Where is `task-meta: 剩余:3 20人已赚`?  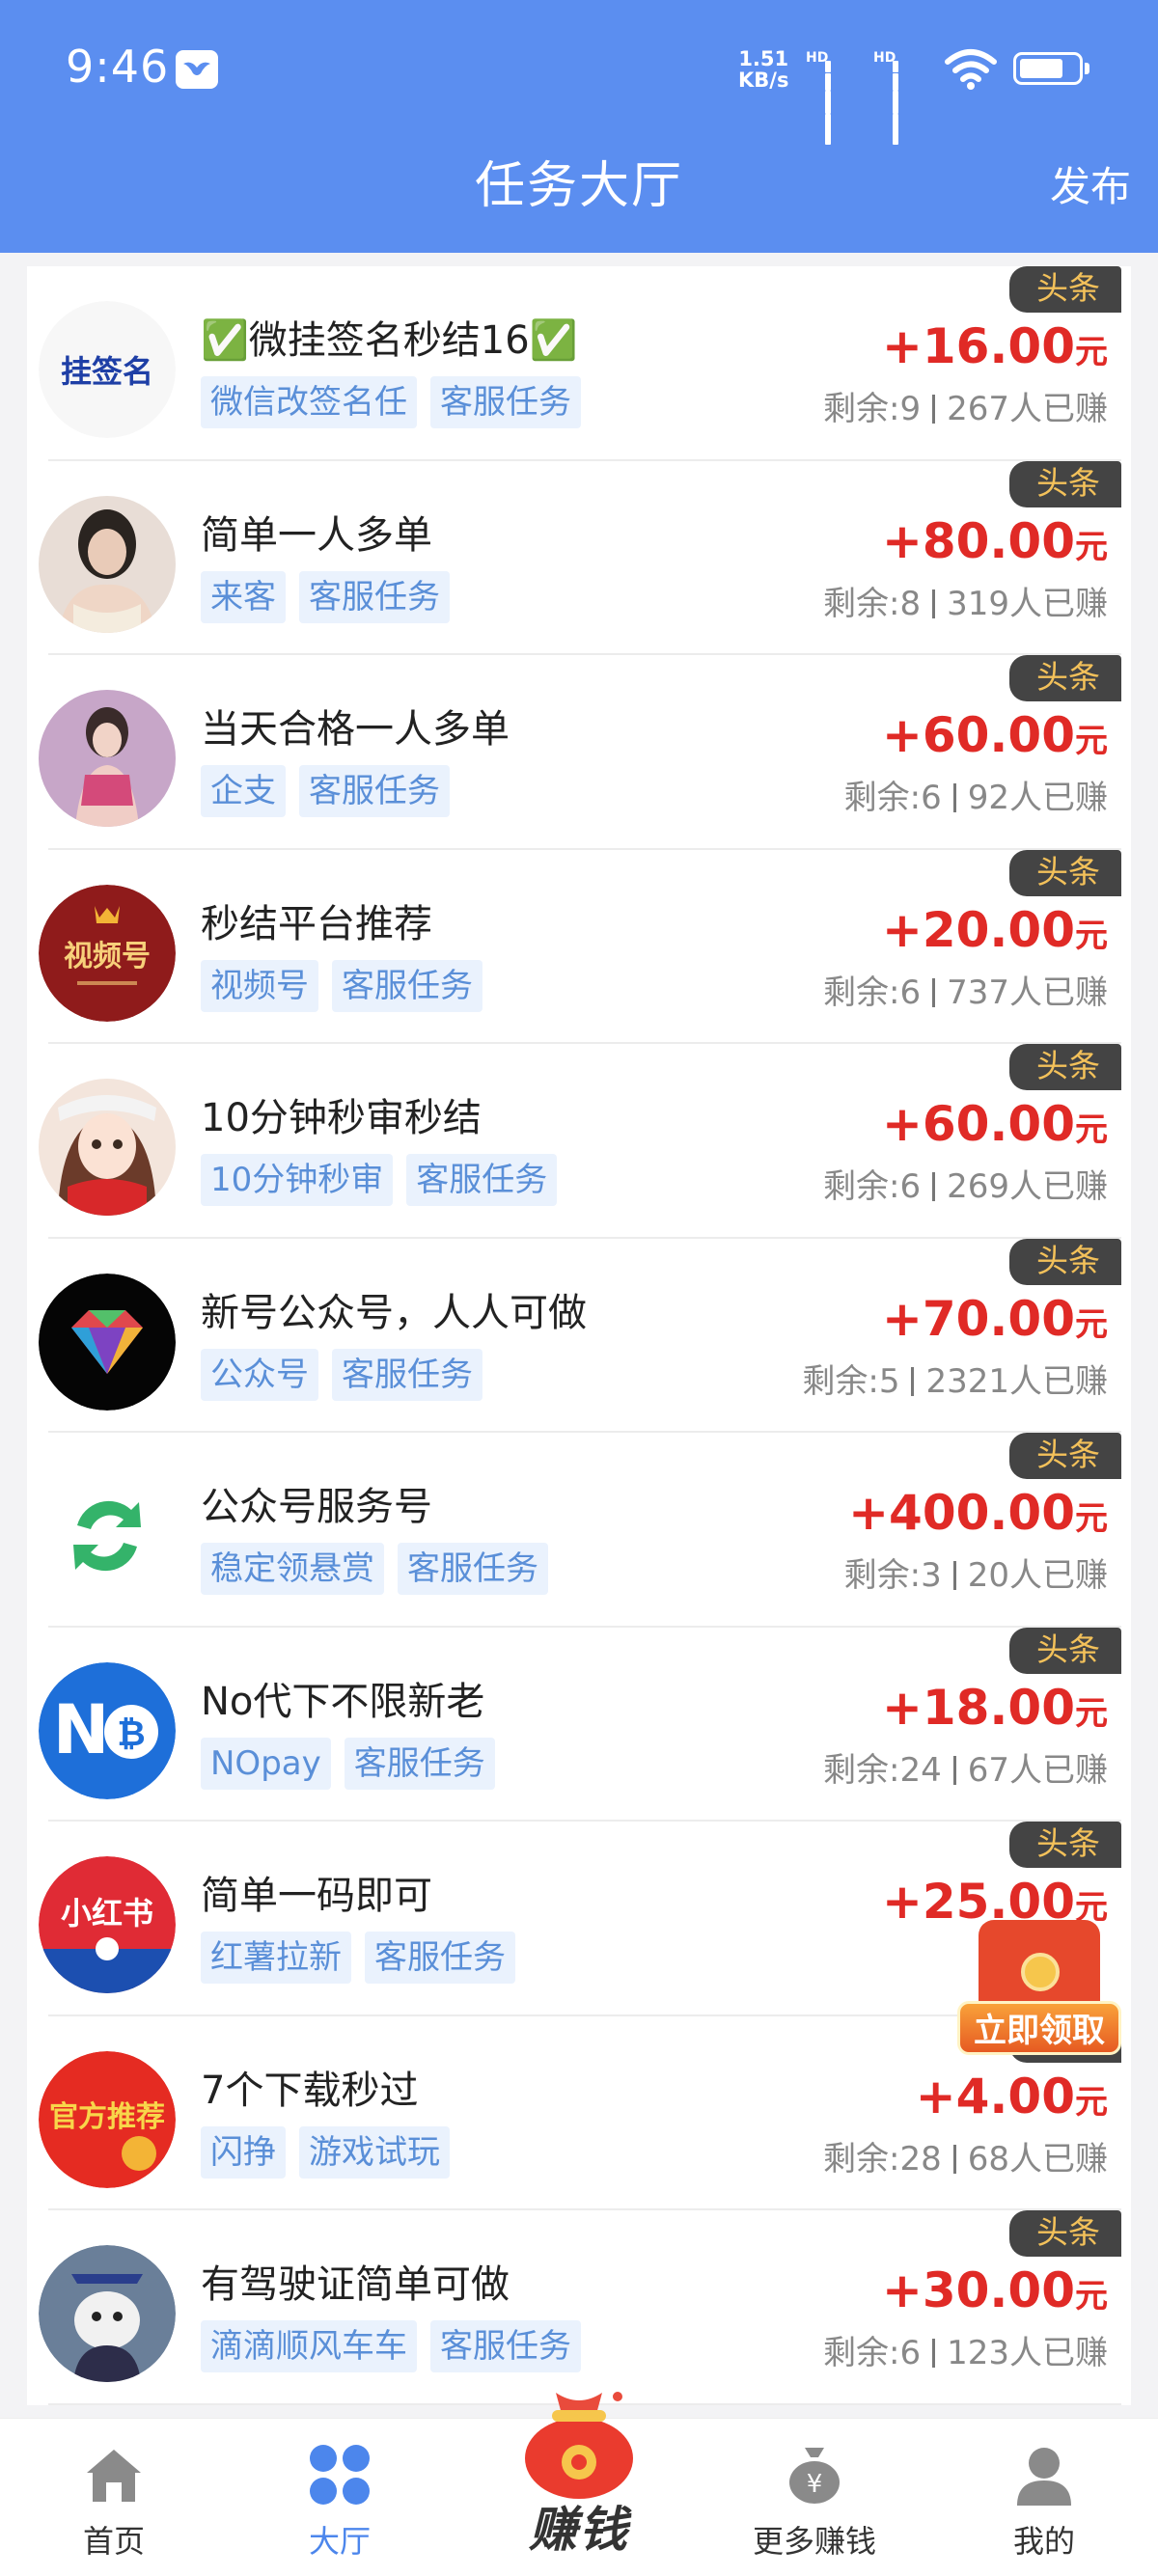 task-meta: 剩余:3 20人已赚 is located at coordinates (976, 1572).